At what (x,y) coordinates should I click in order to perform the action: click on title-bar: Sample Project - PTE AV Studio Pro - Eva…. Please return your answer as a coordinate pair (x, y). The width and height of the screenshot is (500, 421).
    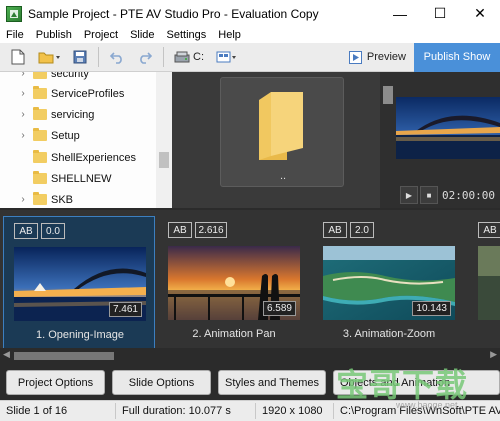
    Looking at the image, I should click on (250, 13).